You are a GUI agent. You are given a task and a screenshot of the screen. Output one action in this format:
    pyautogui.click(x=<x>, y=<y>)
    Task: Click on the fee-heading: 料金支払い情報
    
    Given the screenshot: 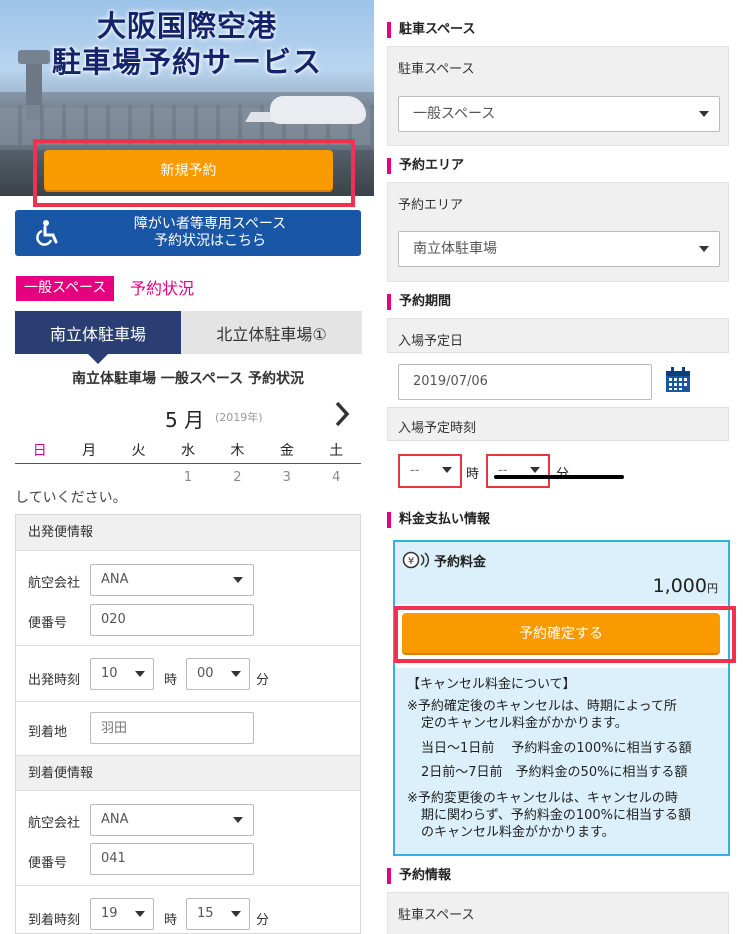 What is the action you would take?
    pyautogui.click(x=438, y=520)
    